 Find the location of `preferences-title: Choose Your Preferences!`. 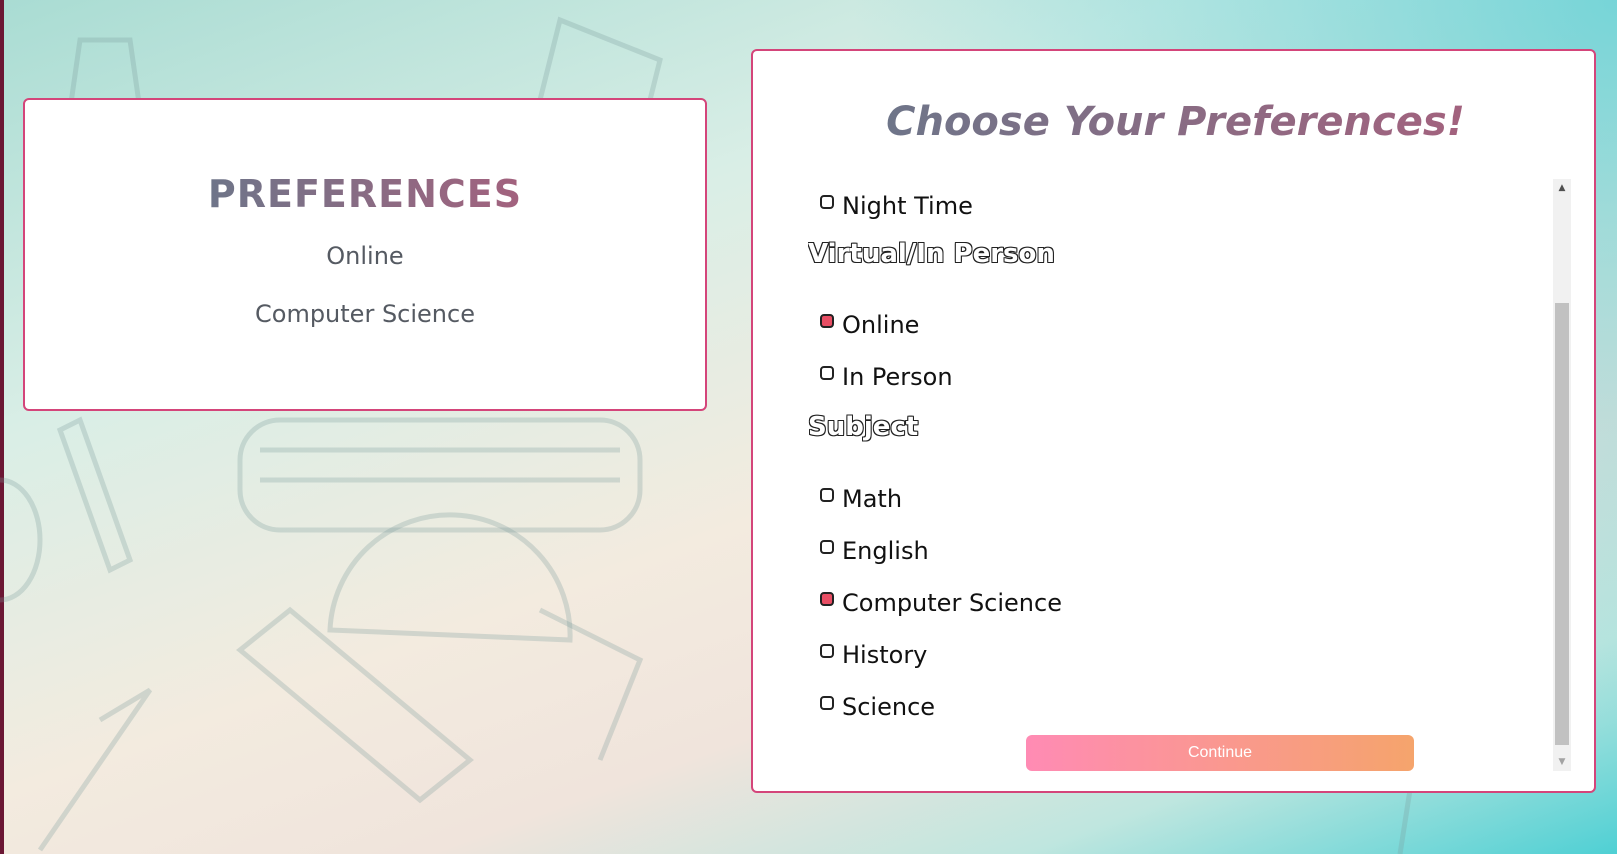

preferences-title: Choose Your Preferences! is located at coordinates (1175, 122).